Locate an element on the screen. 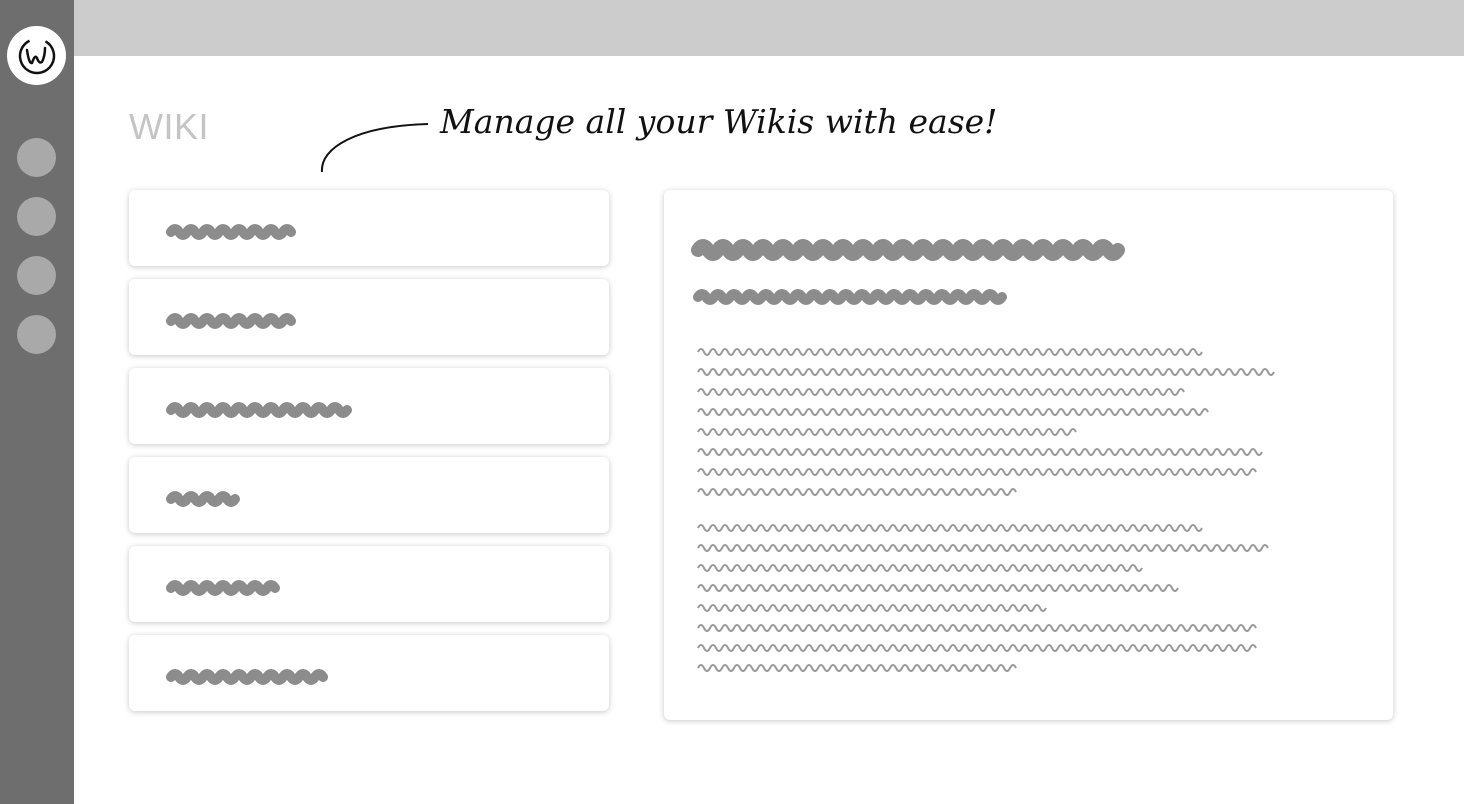 The width and height of the screenshot is (1464, 804). nav-item-1-icon is located at coordinates (36, 157).